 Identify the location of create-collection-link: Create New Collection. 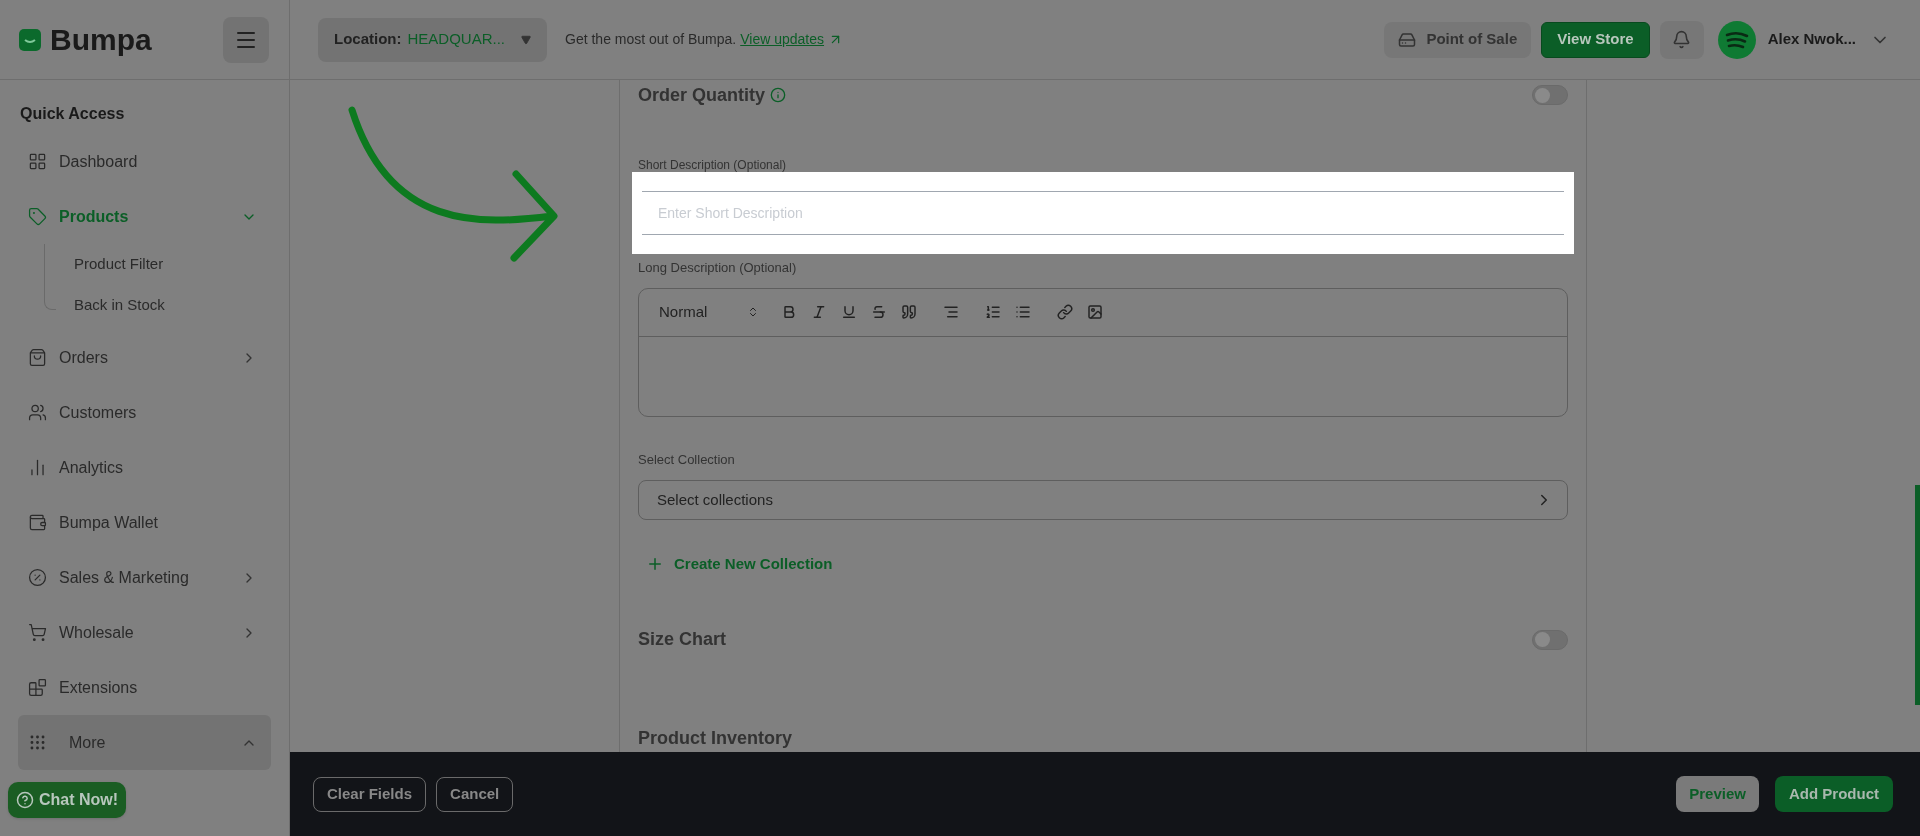
(739, 563).